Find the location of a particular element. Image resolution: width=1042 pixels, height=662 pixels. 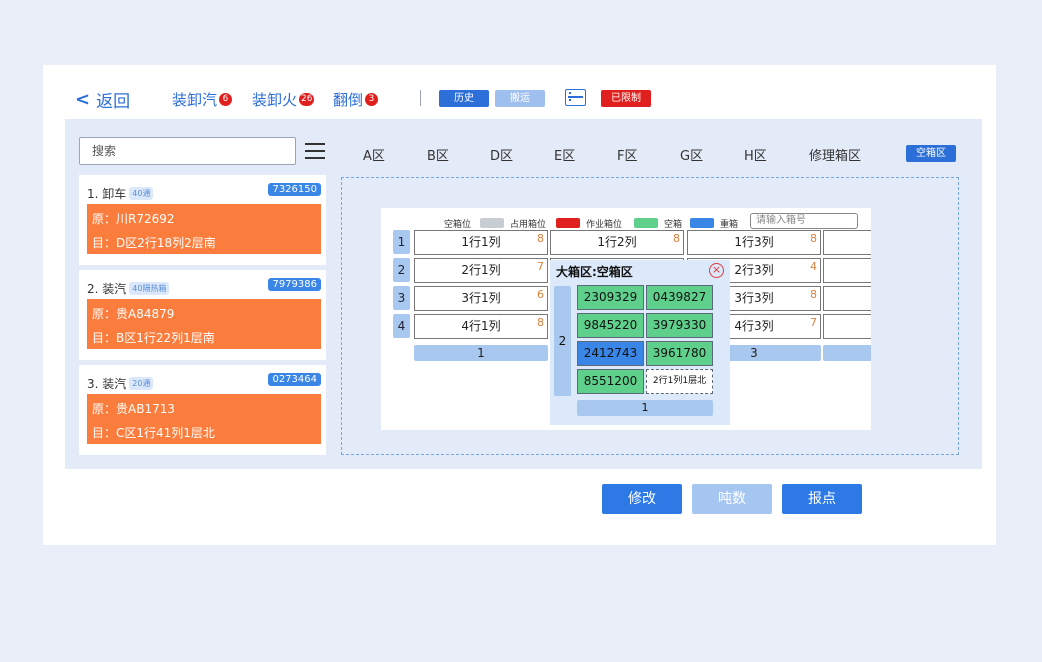

popup-title: 大箱区:空箱区 is located at coordinates (594, 272).